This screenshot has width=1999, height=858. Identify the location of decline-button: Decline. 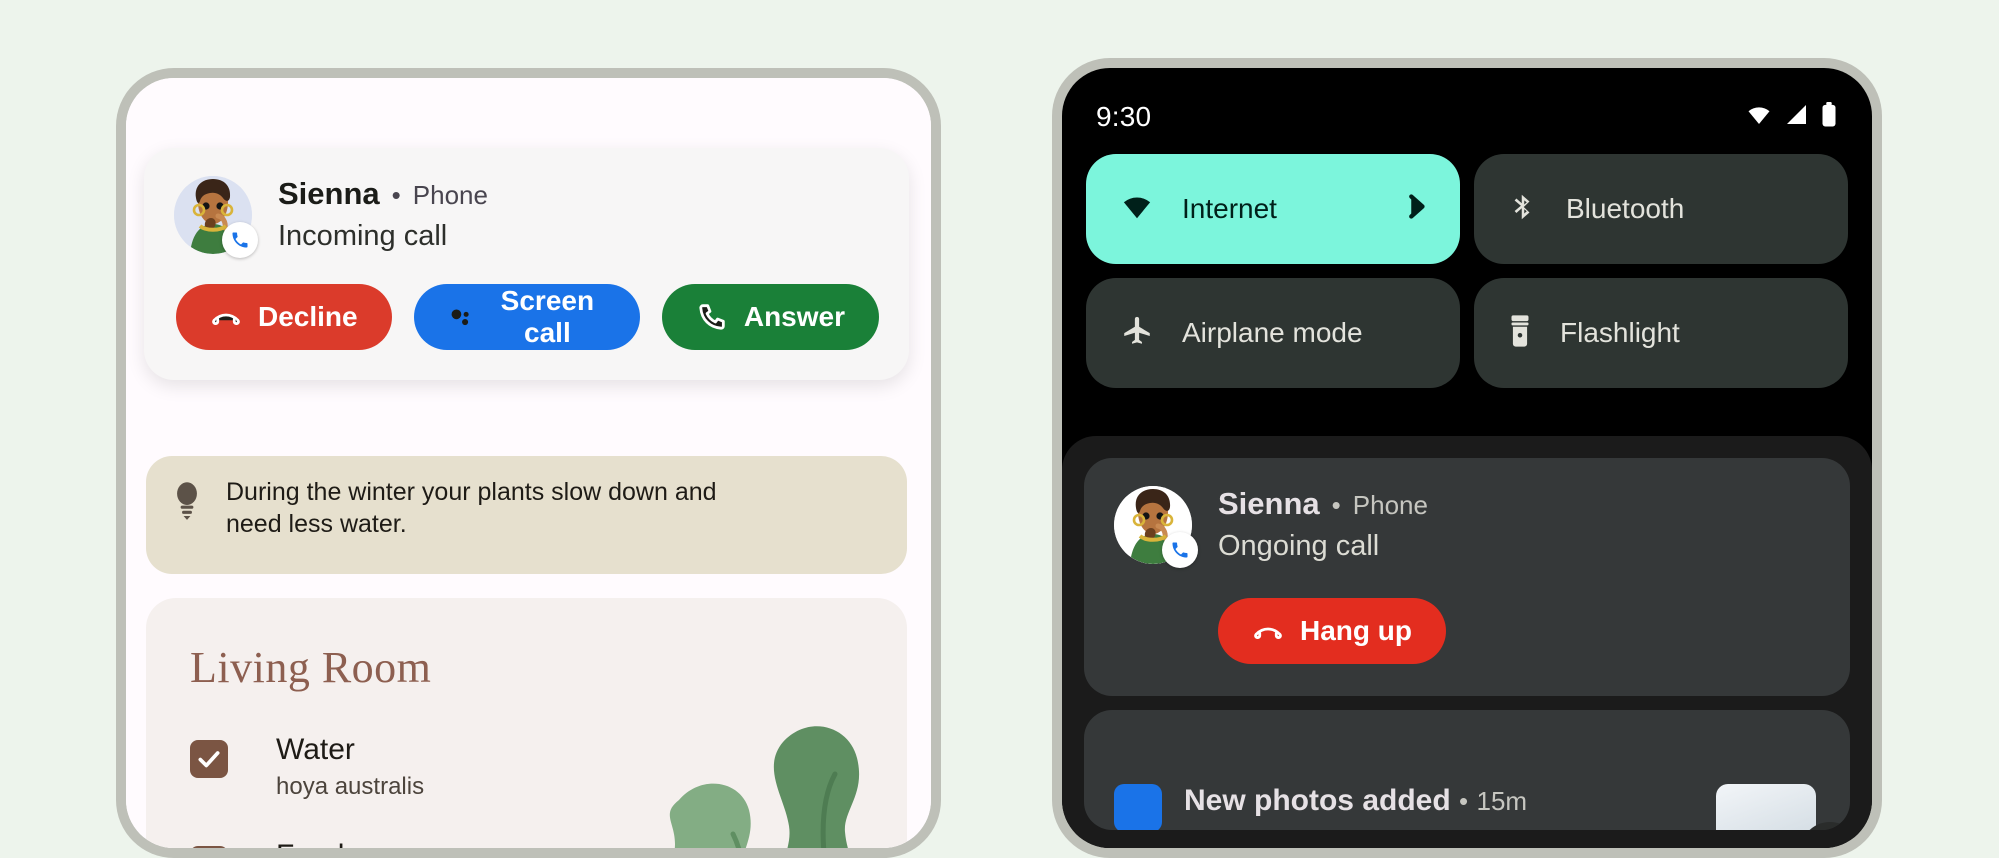
(284, 317).